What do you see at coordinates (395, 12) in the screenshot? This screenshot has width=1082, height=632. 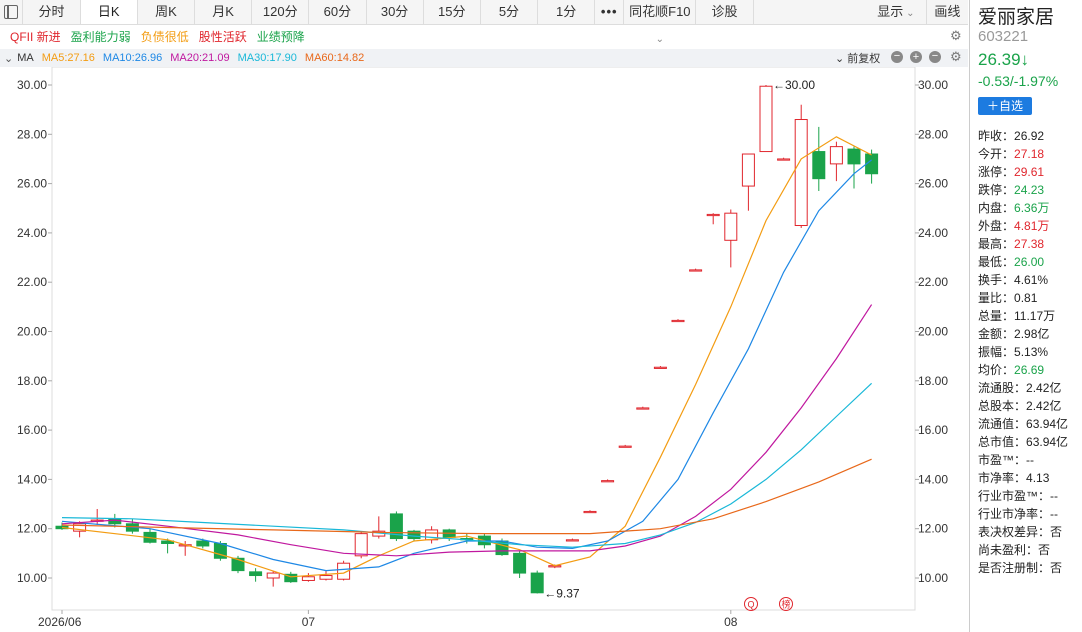 I see `tab-30min: 30分` at bounding box center [395, 12].